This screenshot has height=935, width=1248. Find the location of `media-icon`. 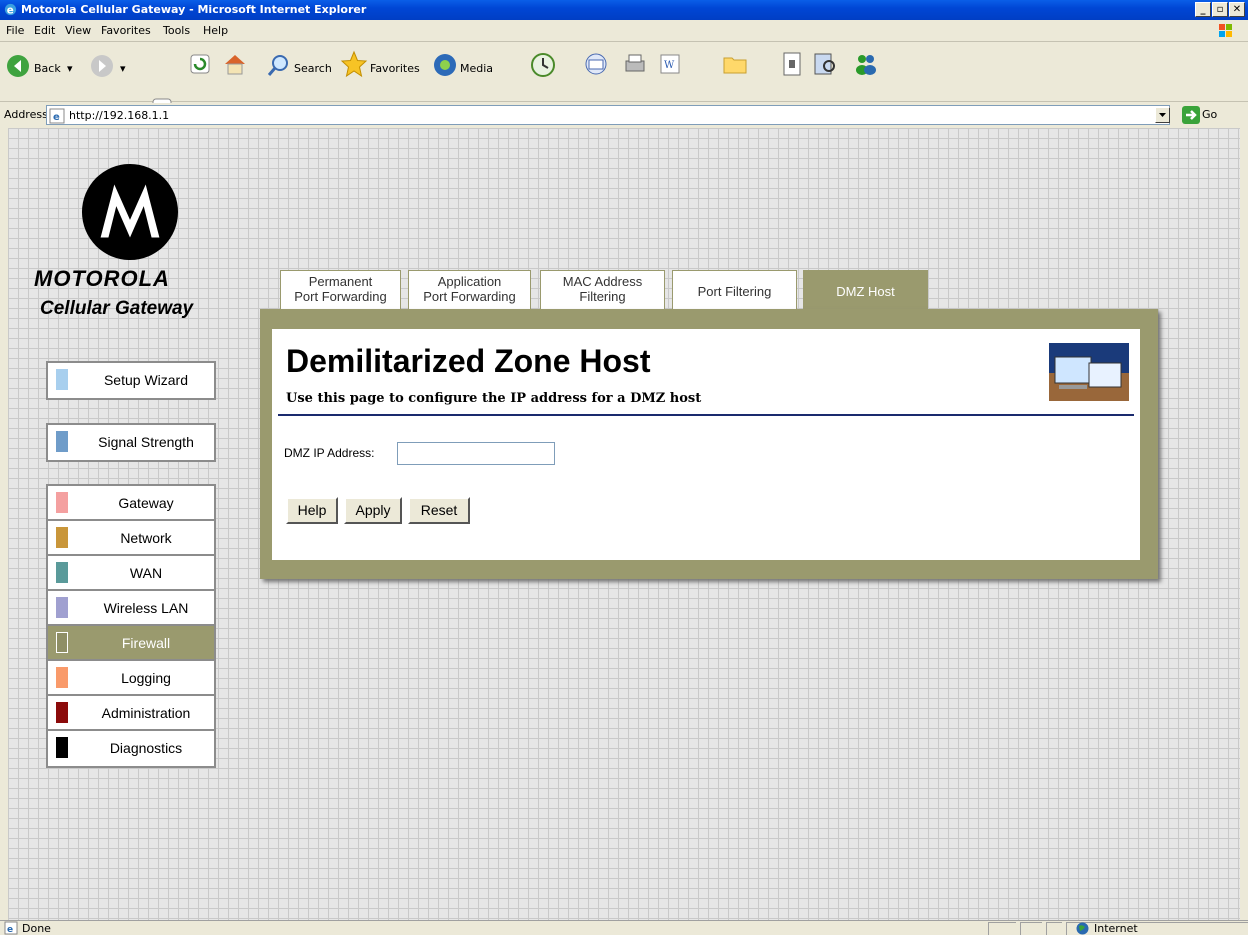

media-icon is located at coordinates (445, 65).